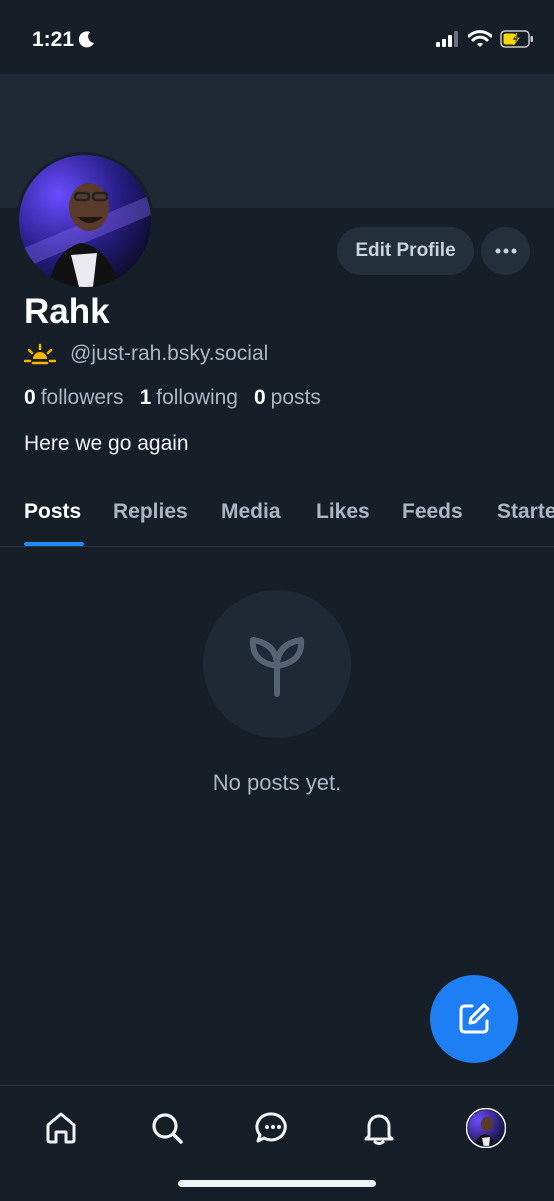 The height and width of the screenshot is (1201, 554). What do you see at coordinates (54, 544) in the screenshot?
I see `active-tab-indicator` at bounding box center [54, 544].